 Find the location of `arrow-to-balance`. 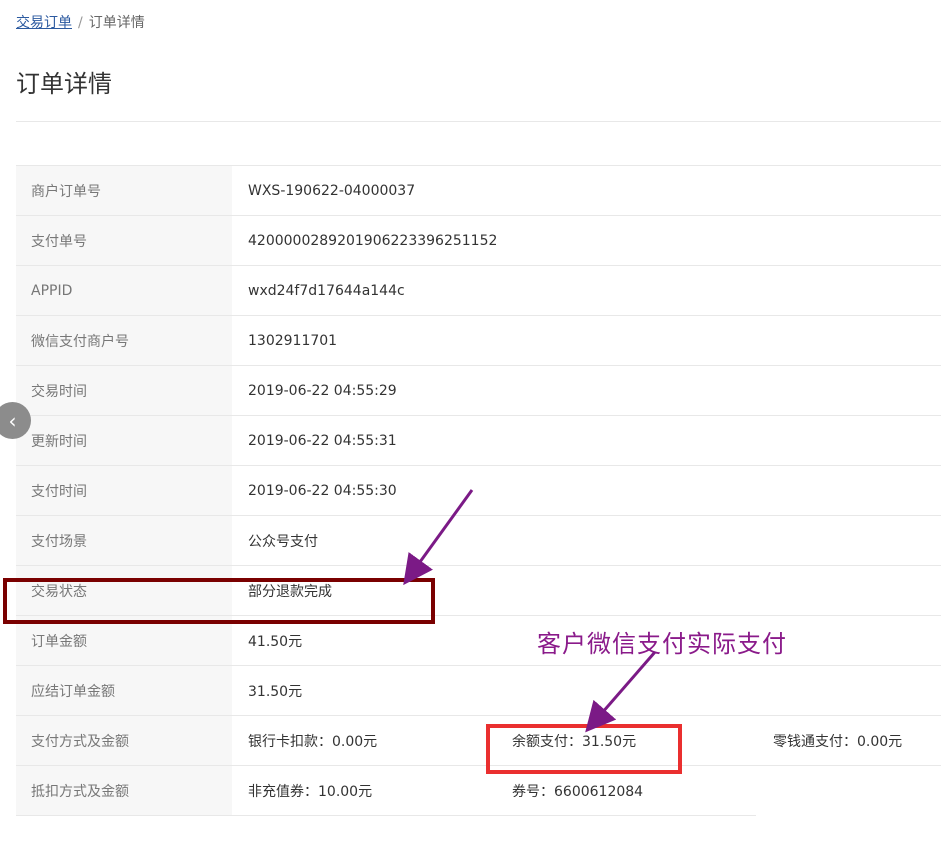

arrow-to-balance is located at coordinates (621, 692).